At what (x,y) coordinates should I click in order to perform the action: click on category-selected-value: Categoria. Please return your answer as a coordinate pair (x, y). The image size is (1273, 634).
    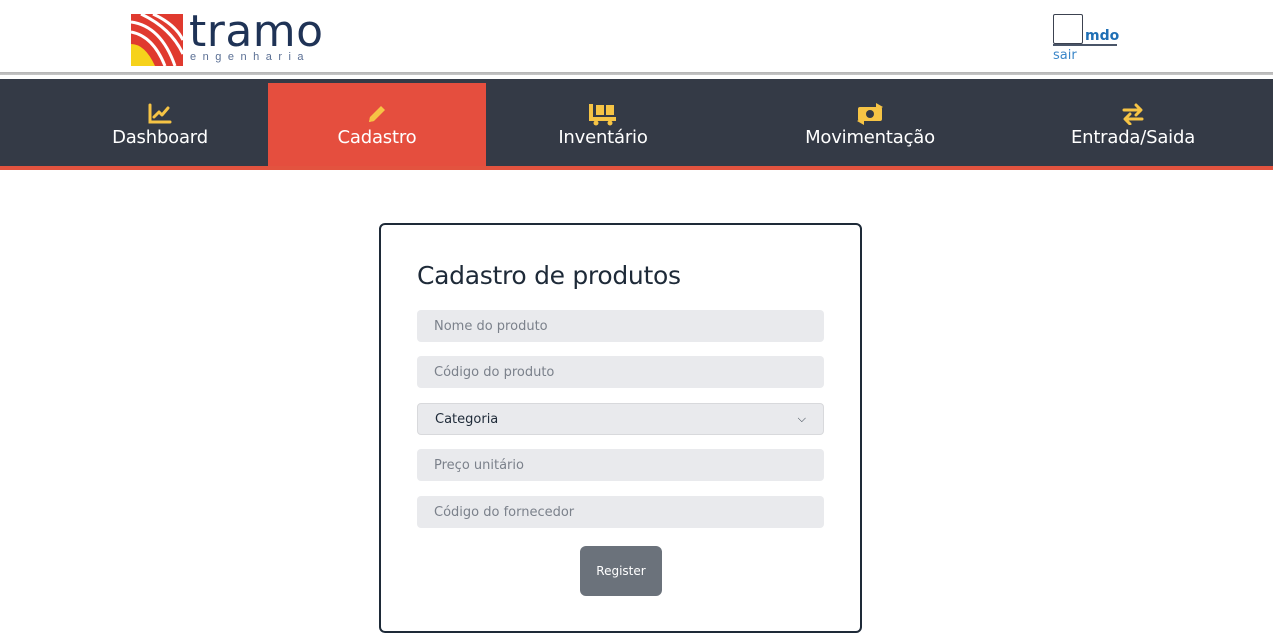
    Looking at the image, I should click on (467, 419).